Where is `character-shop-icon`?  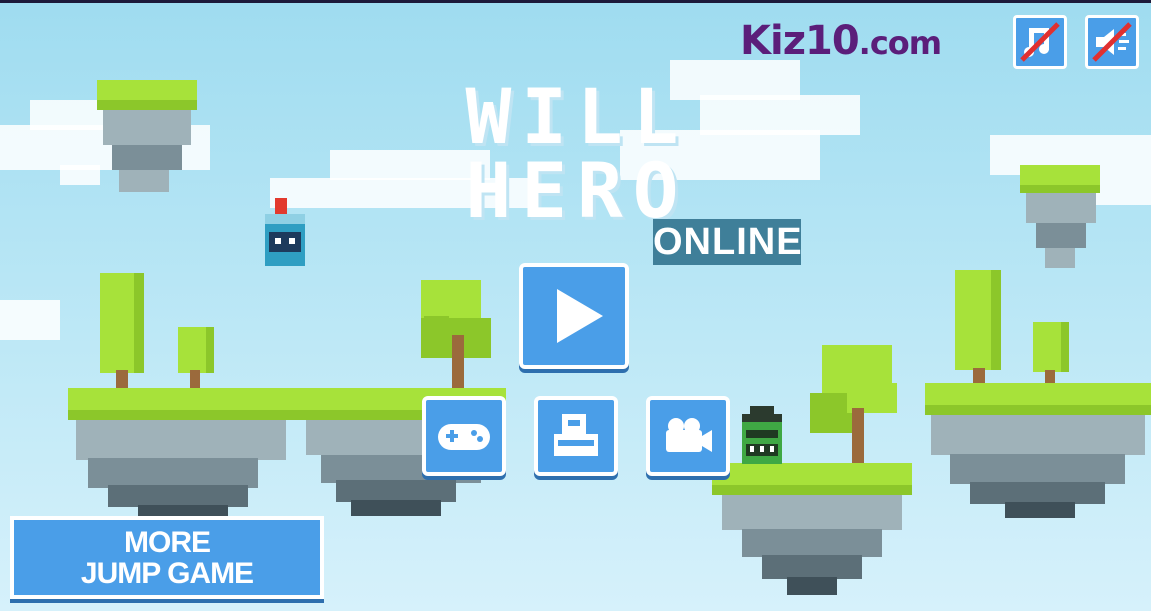
character-shop-icon is located at coordinates (576, 435).